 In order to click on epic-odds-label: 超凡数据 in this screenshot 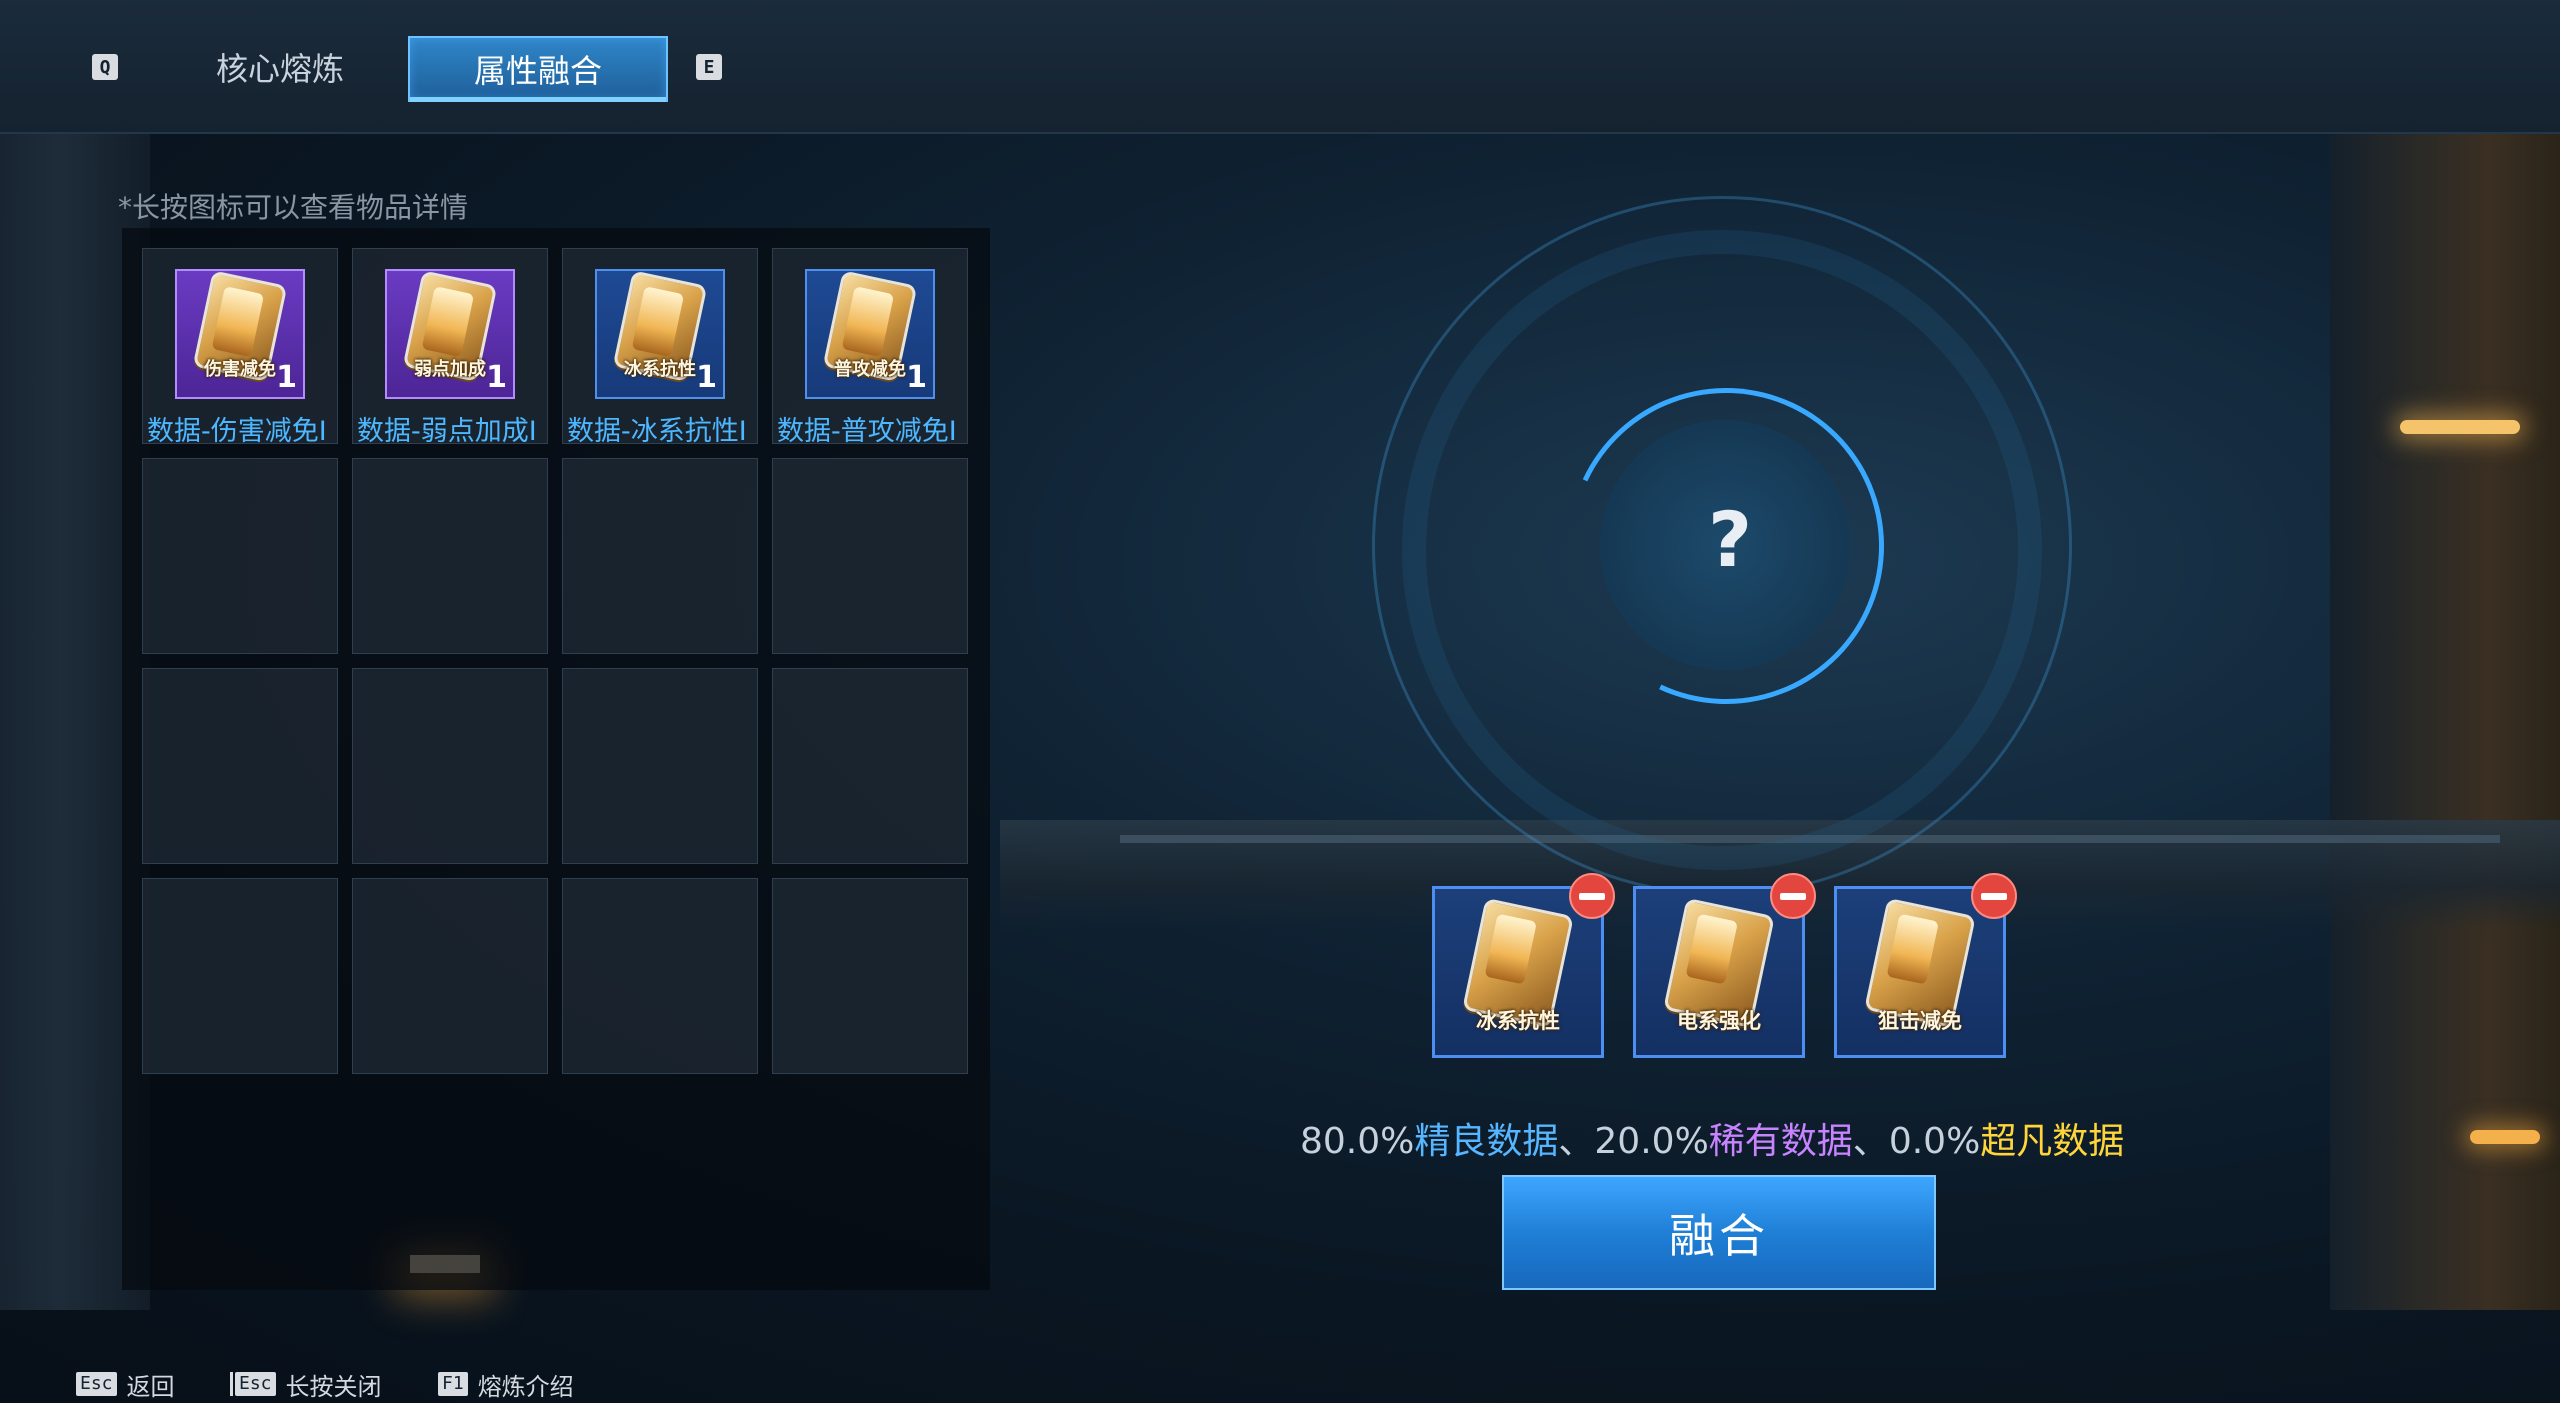, I will do `click(2052, 1141)`.